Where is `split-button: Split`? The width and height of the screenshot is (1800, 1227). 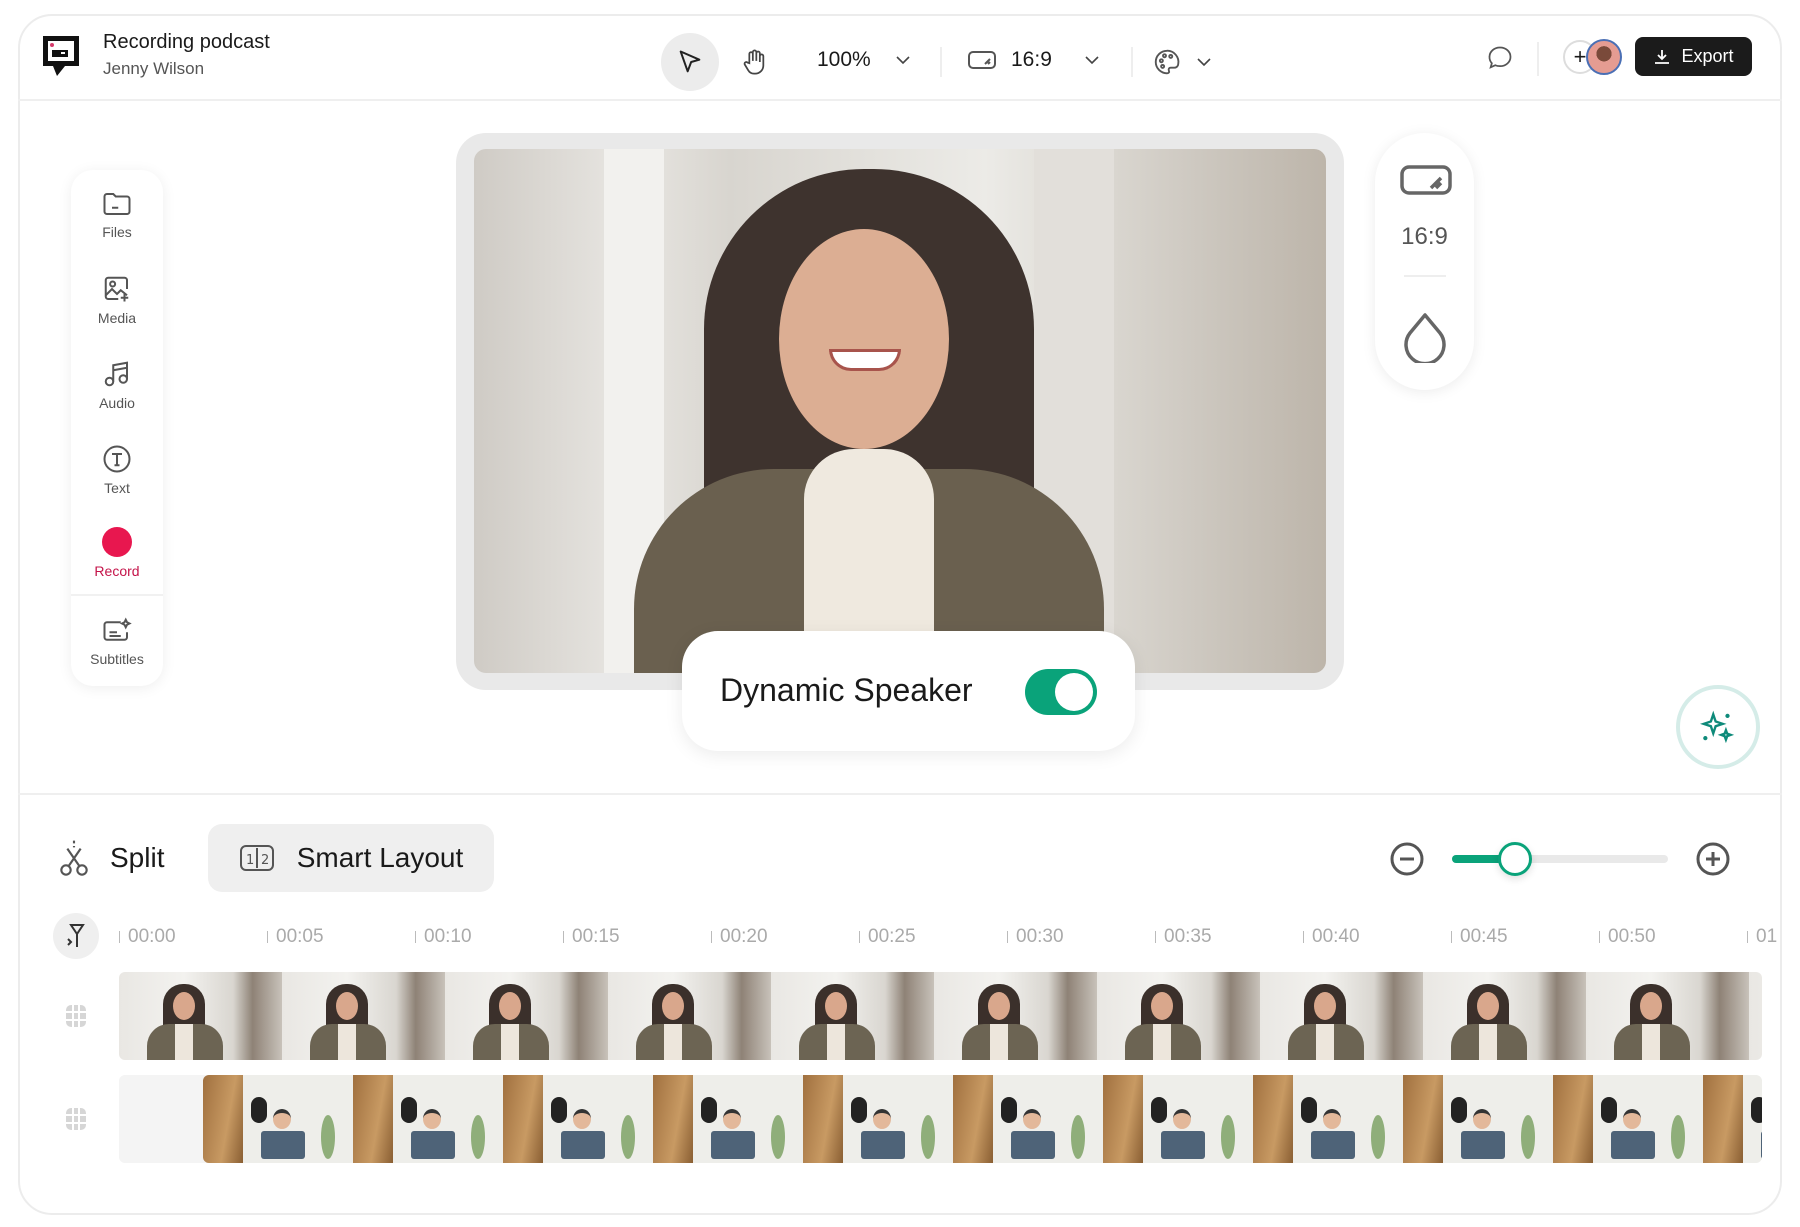 split-button: Split is located at coordinates (111, 858).